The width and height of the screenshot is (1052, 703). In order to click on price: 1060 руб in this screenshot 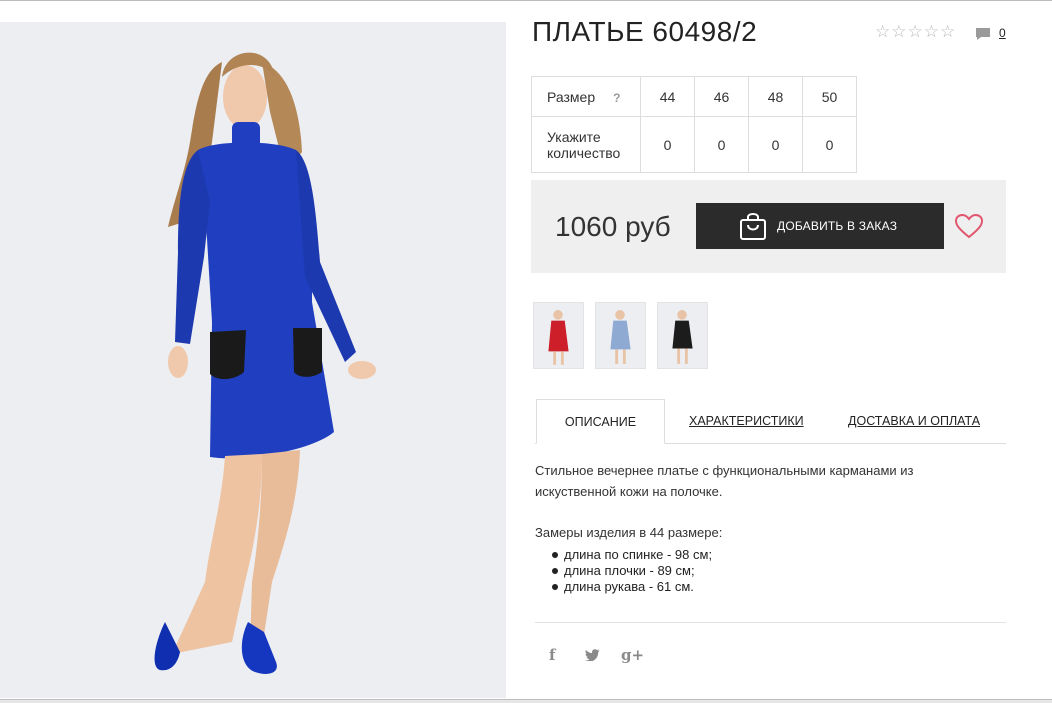, I will do `click(613, 226)`.